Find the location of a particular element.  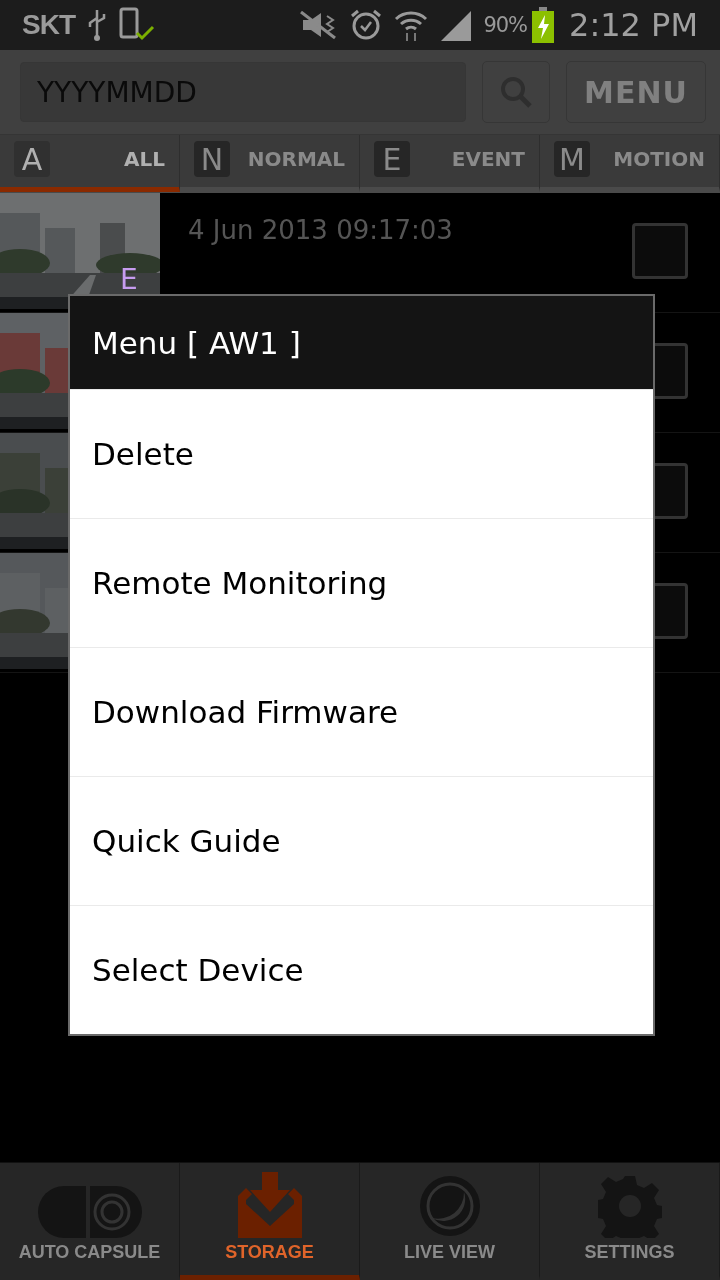

recording-date: 4 Jun 2013 09:17:03 is located at coordinates (320, 230).